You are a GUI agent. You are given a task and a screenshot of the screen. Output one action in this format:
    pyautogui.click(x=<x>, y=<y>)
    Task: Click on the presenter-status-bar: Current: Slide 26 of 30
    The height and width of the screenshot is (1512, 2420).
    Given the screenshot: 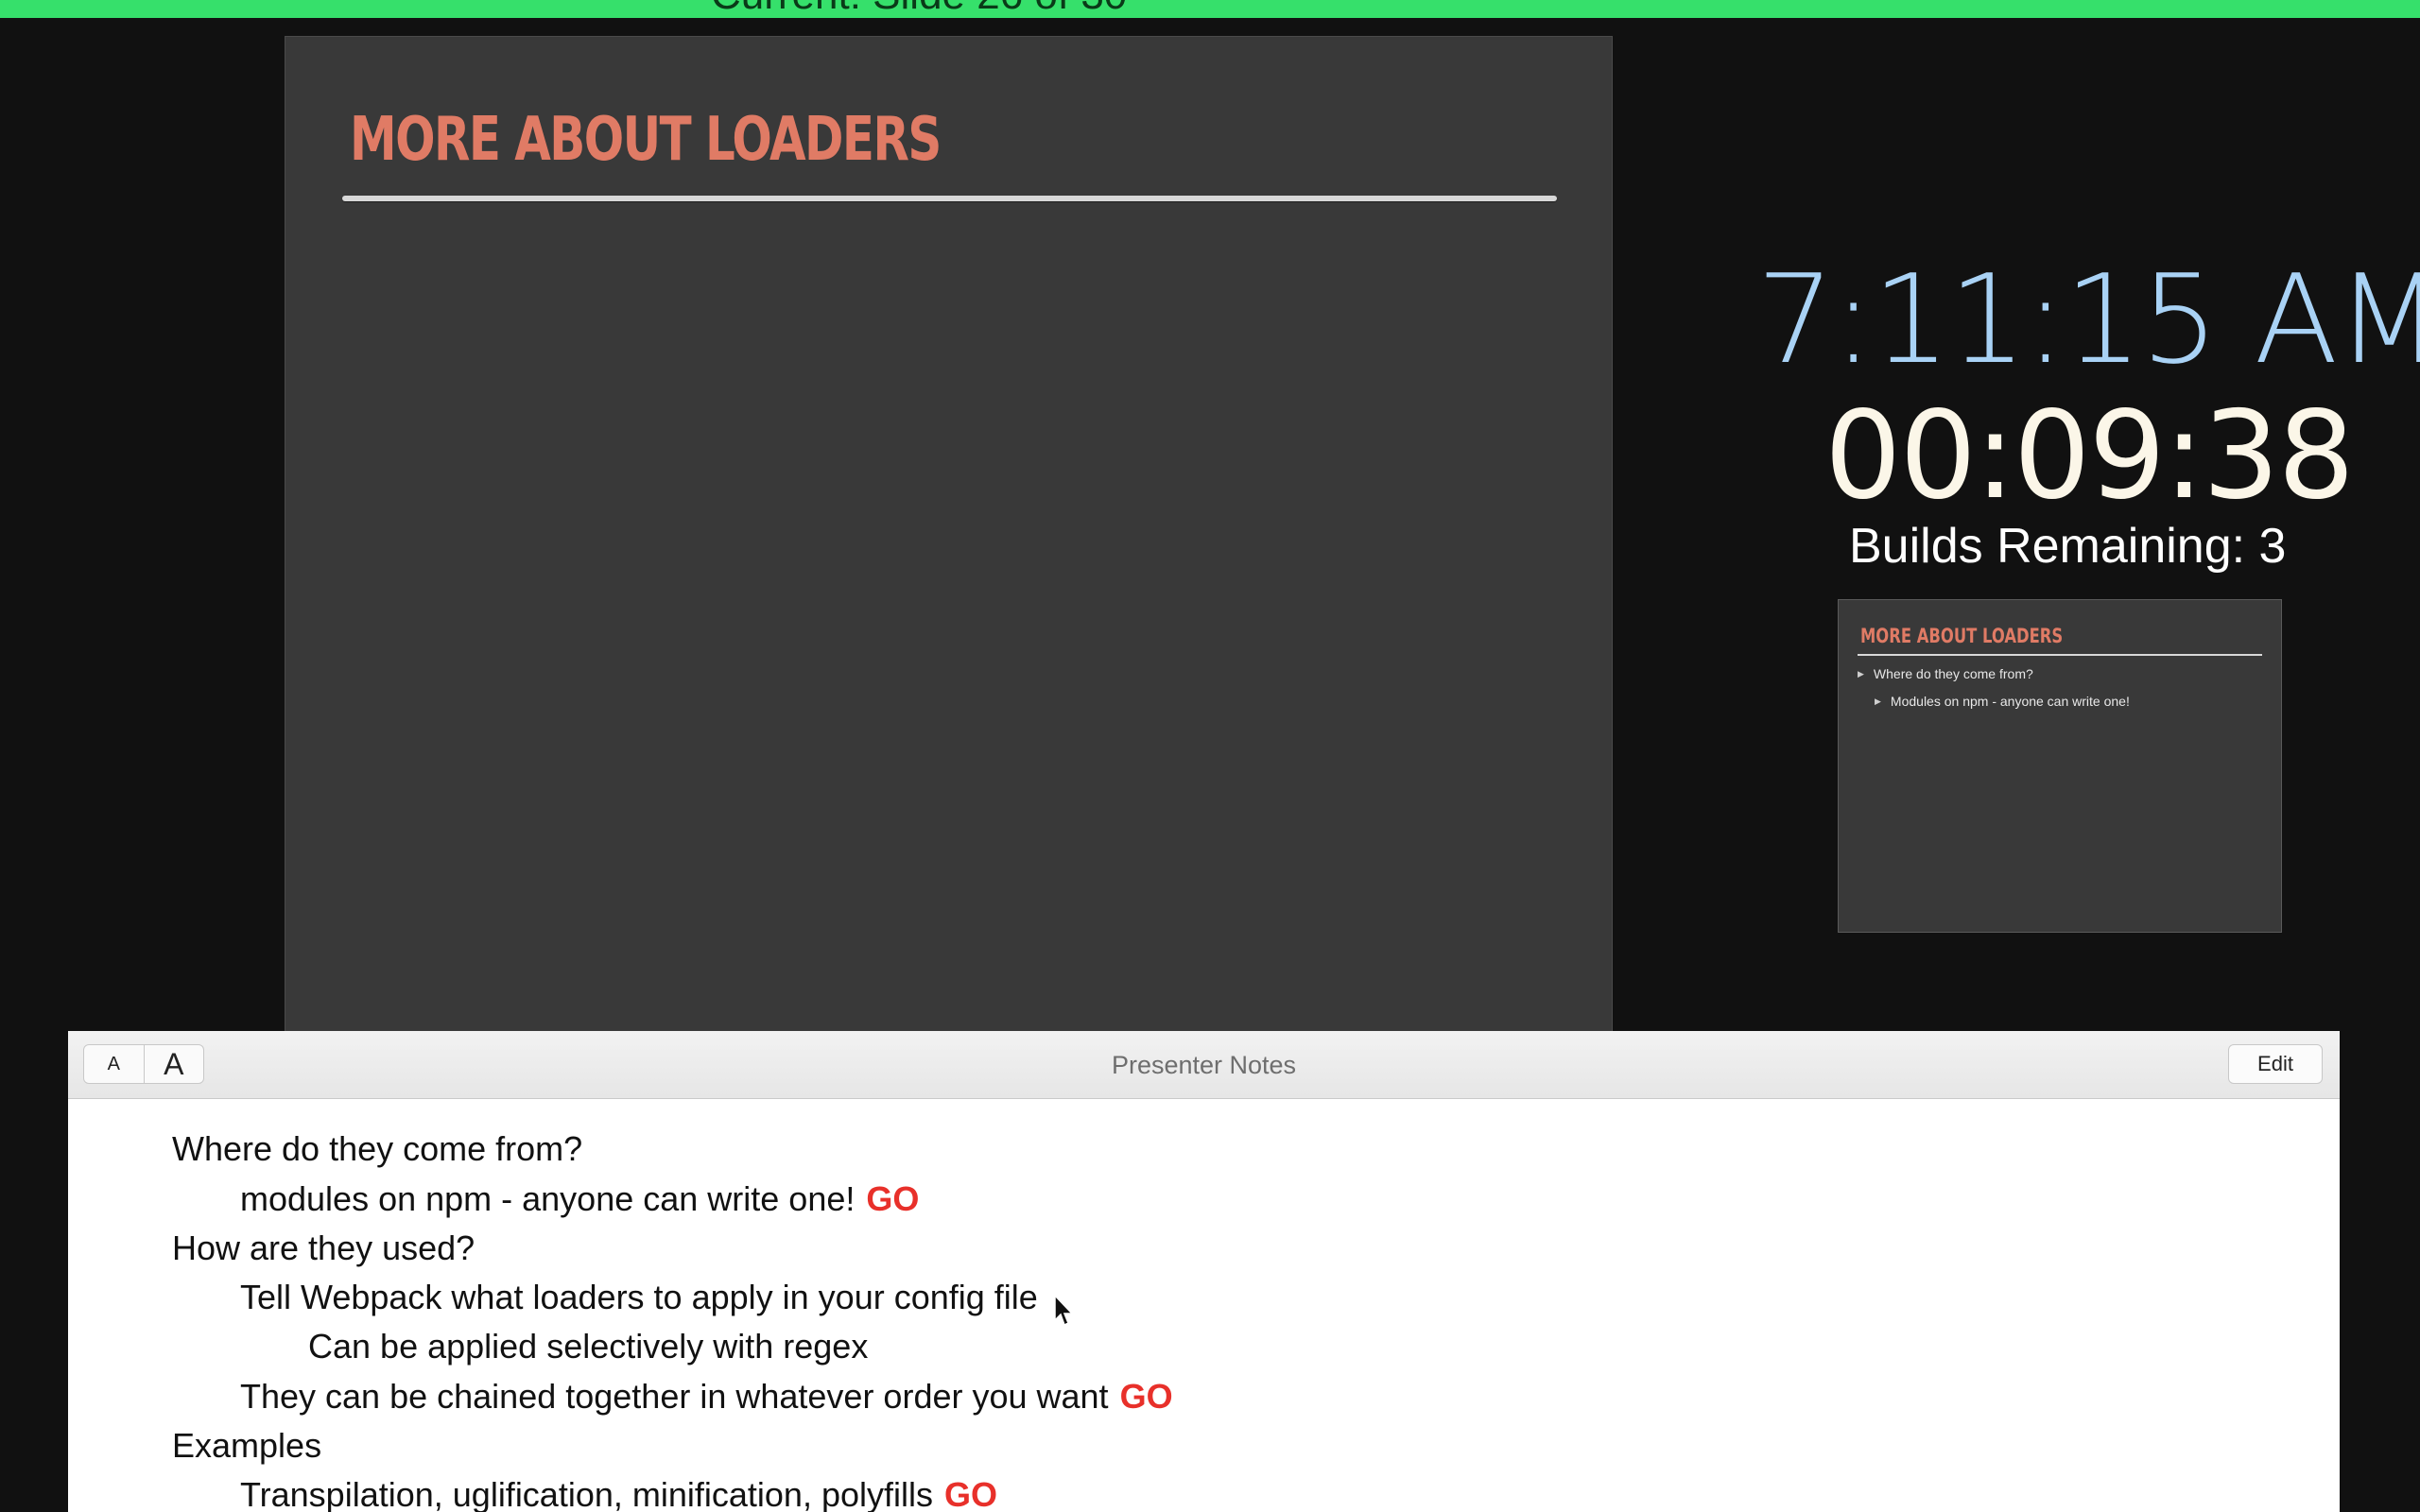 What is the action you would take?
    pyautogui.click(x=1210, y=9)
    